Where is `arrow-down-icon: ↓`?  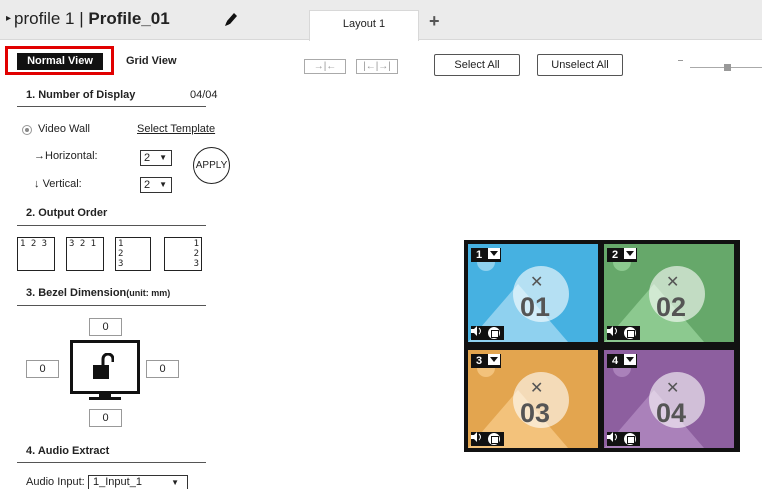 arrow-down-icon: ↓ is located at coordinates (37, 184).